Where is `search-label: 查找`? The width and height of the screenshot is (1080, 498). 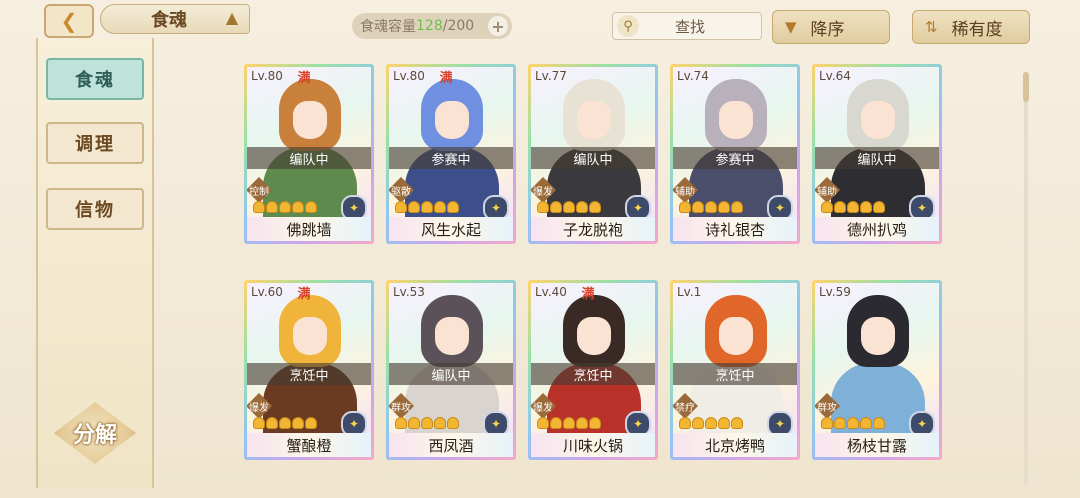 search-label: 查找 is located at coordinates (689, 26).